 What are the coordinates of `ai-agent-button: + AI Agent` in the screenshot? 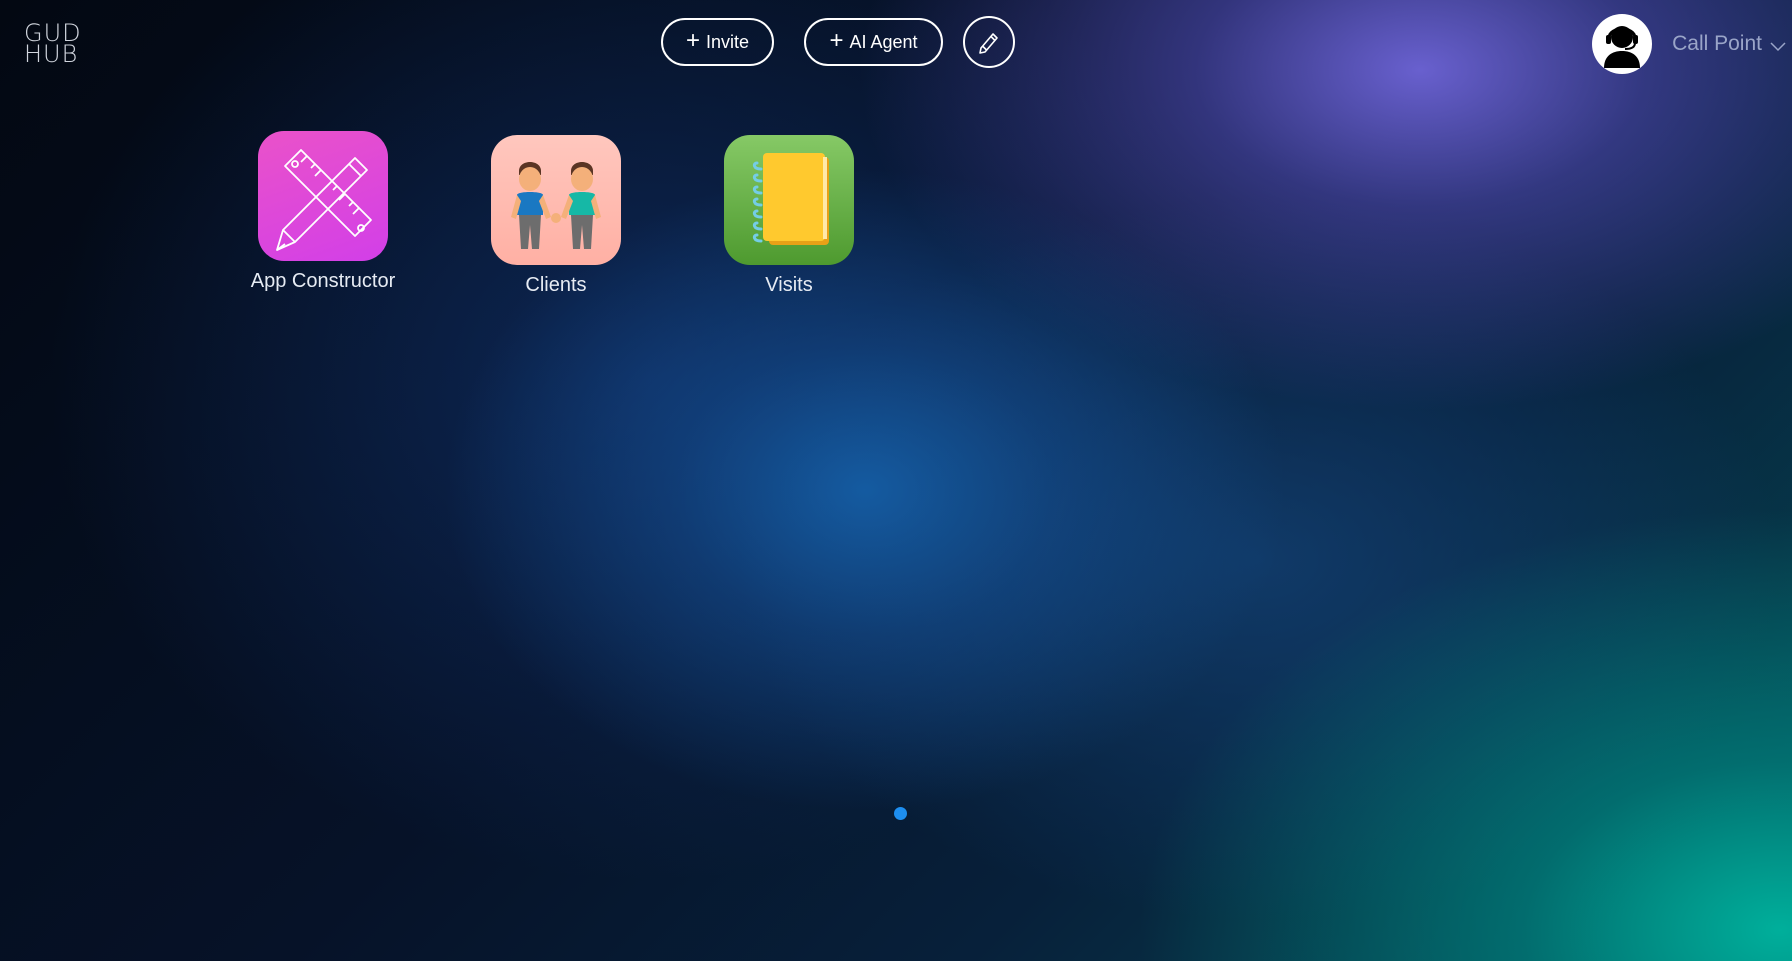 It's located at (873, 42).